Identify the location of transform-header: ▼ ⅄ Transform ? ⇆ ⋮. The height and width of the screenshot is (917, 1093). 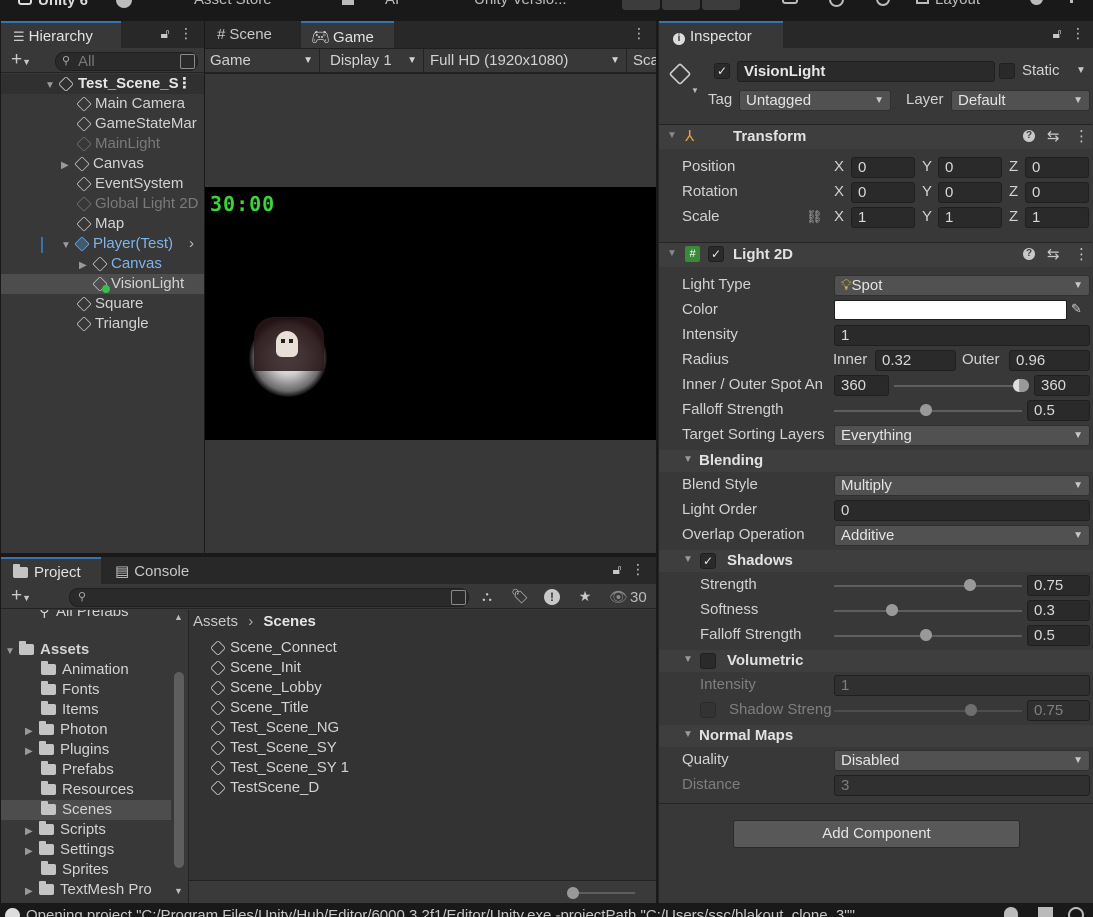
(875, 136).